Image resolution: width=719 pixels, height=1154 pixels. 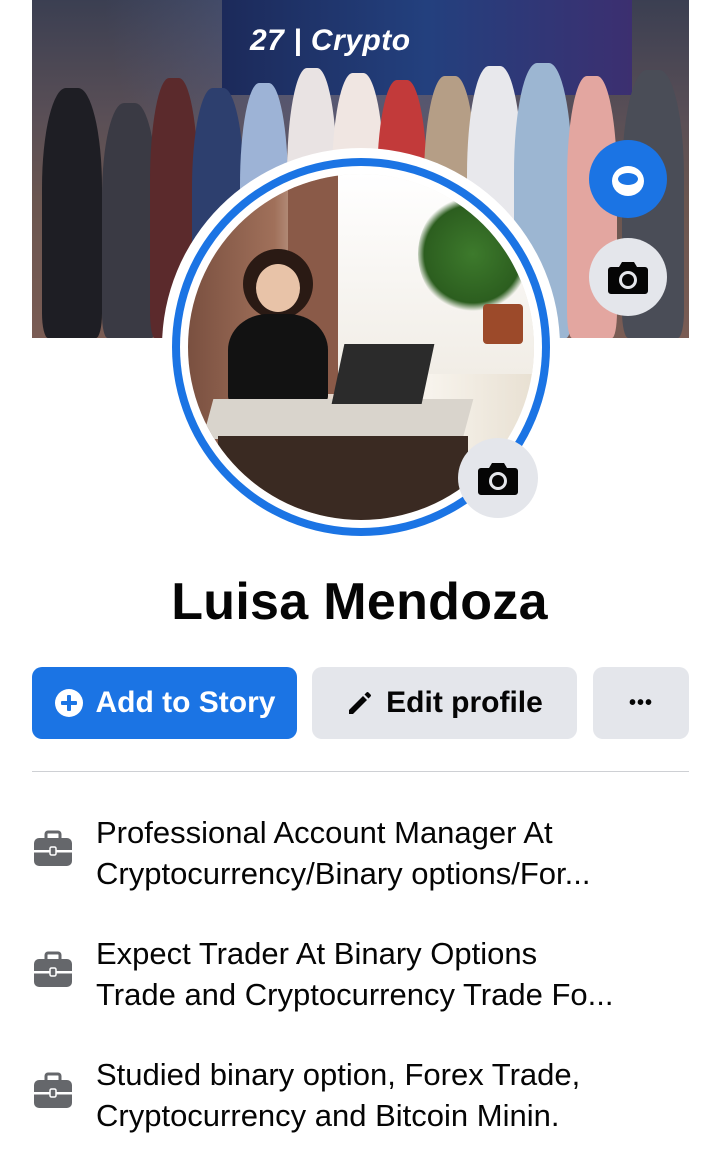 I want to click on avatar-plant, so click(x=473, y=254).